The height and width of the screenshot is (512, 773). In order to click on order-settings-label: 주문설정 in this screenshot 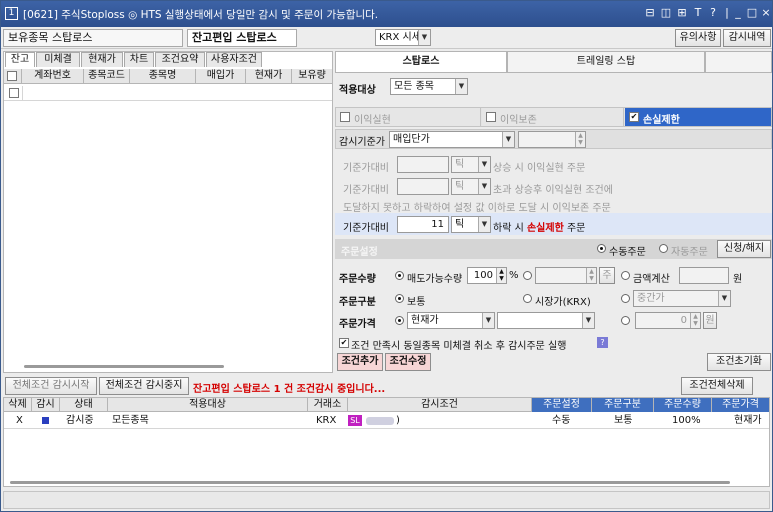, I will do `click(359, 252)`.